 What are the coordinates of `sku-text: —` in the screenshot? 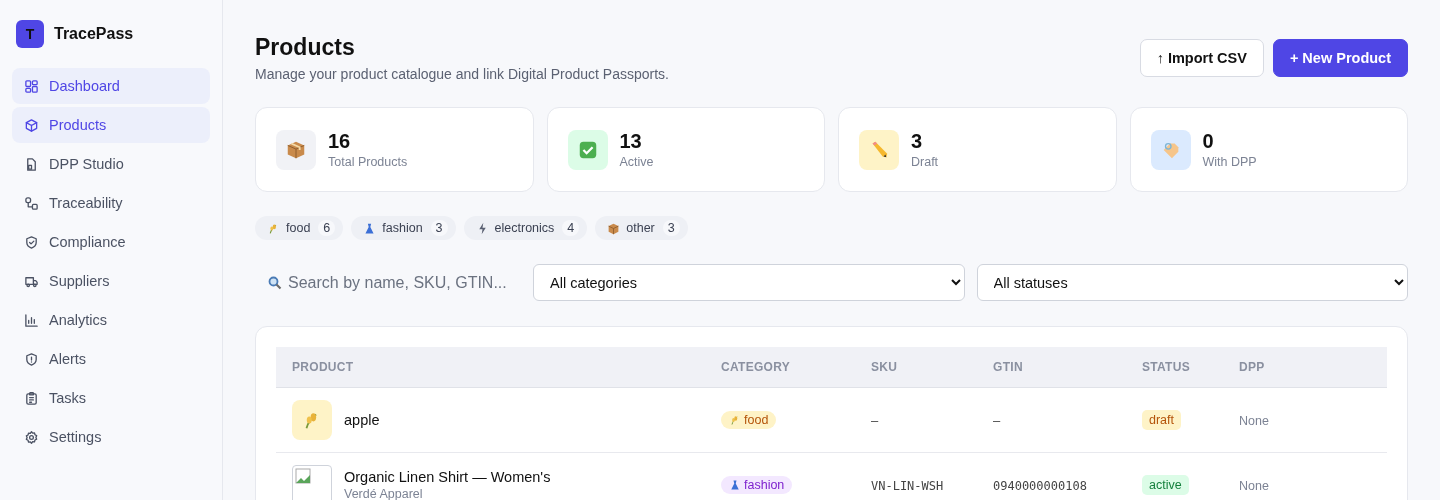 It's located at (875, 421).